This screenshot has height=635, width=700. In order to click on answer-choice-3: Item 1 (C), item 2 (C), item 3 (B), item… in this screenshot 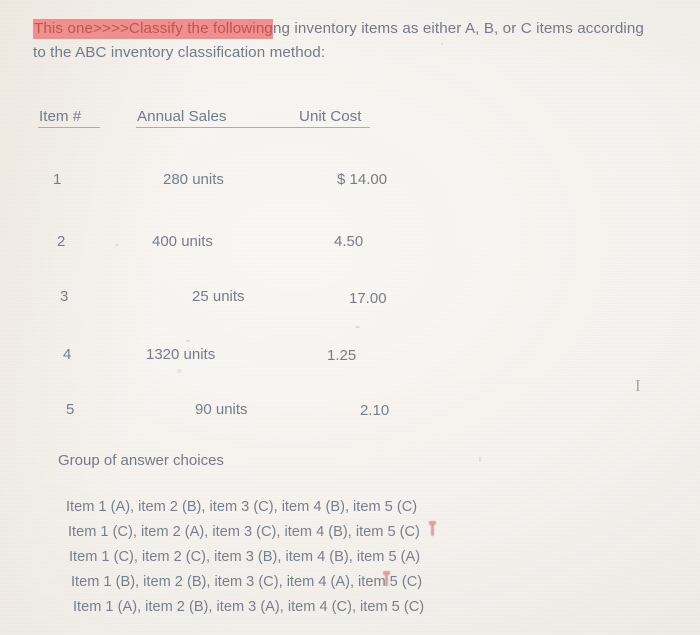, I will do `click(244, 557)`.